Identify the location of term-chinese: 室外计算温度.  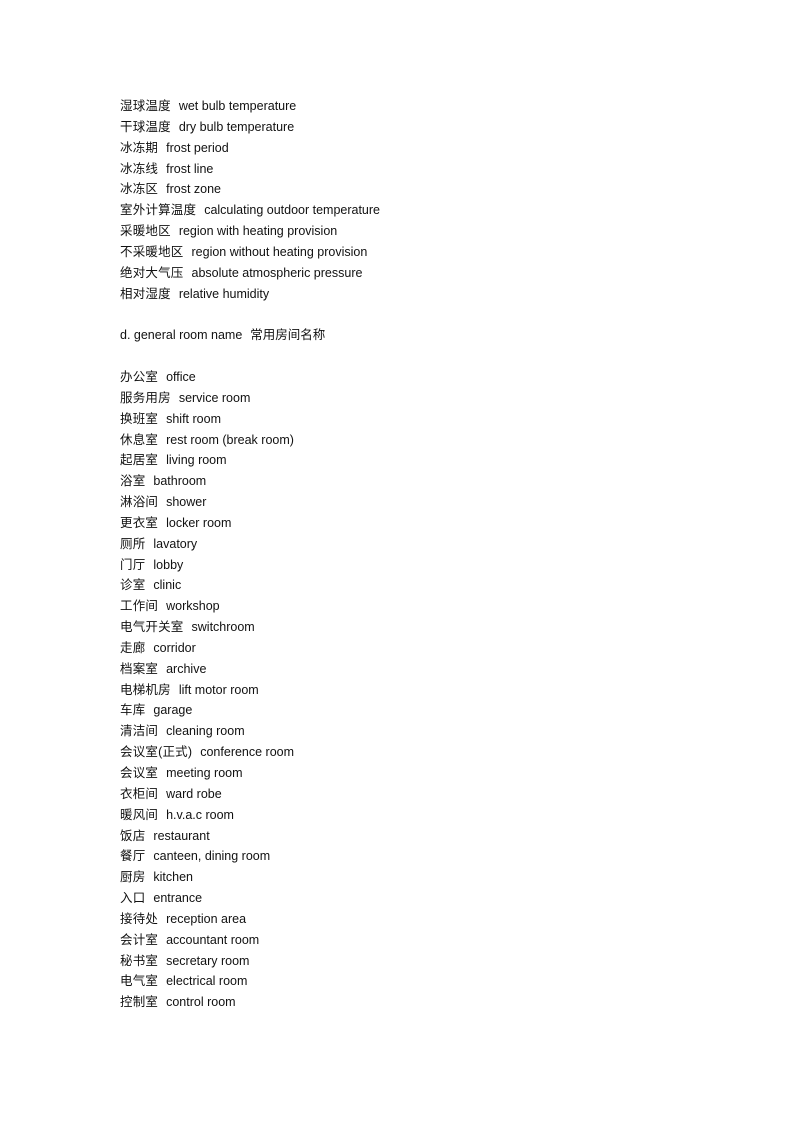
(158, 210).